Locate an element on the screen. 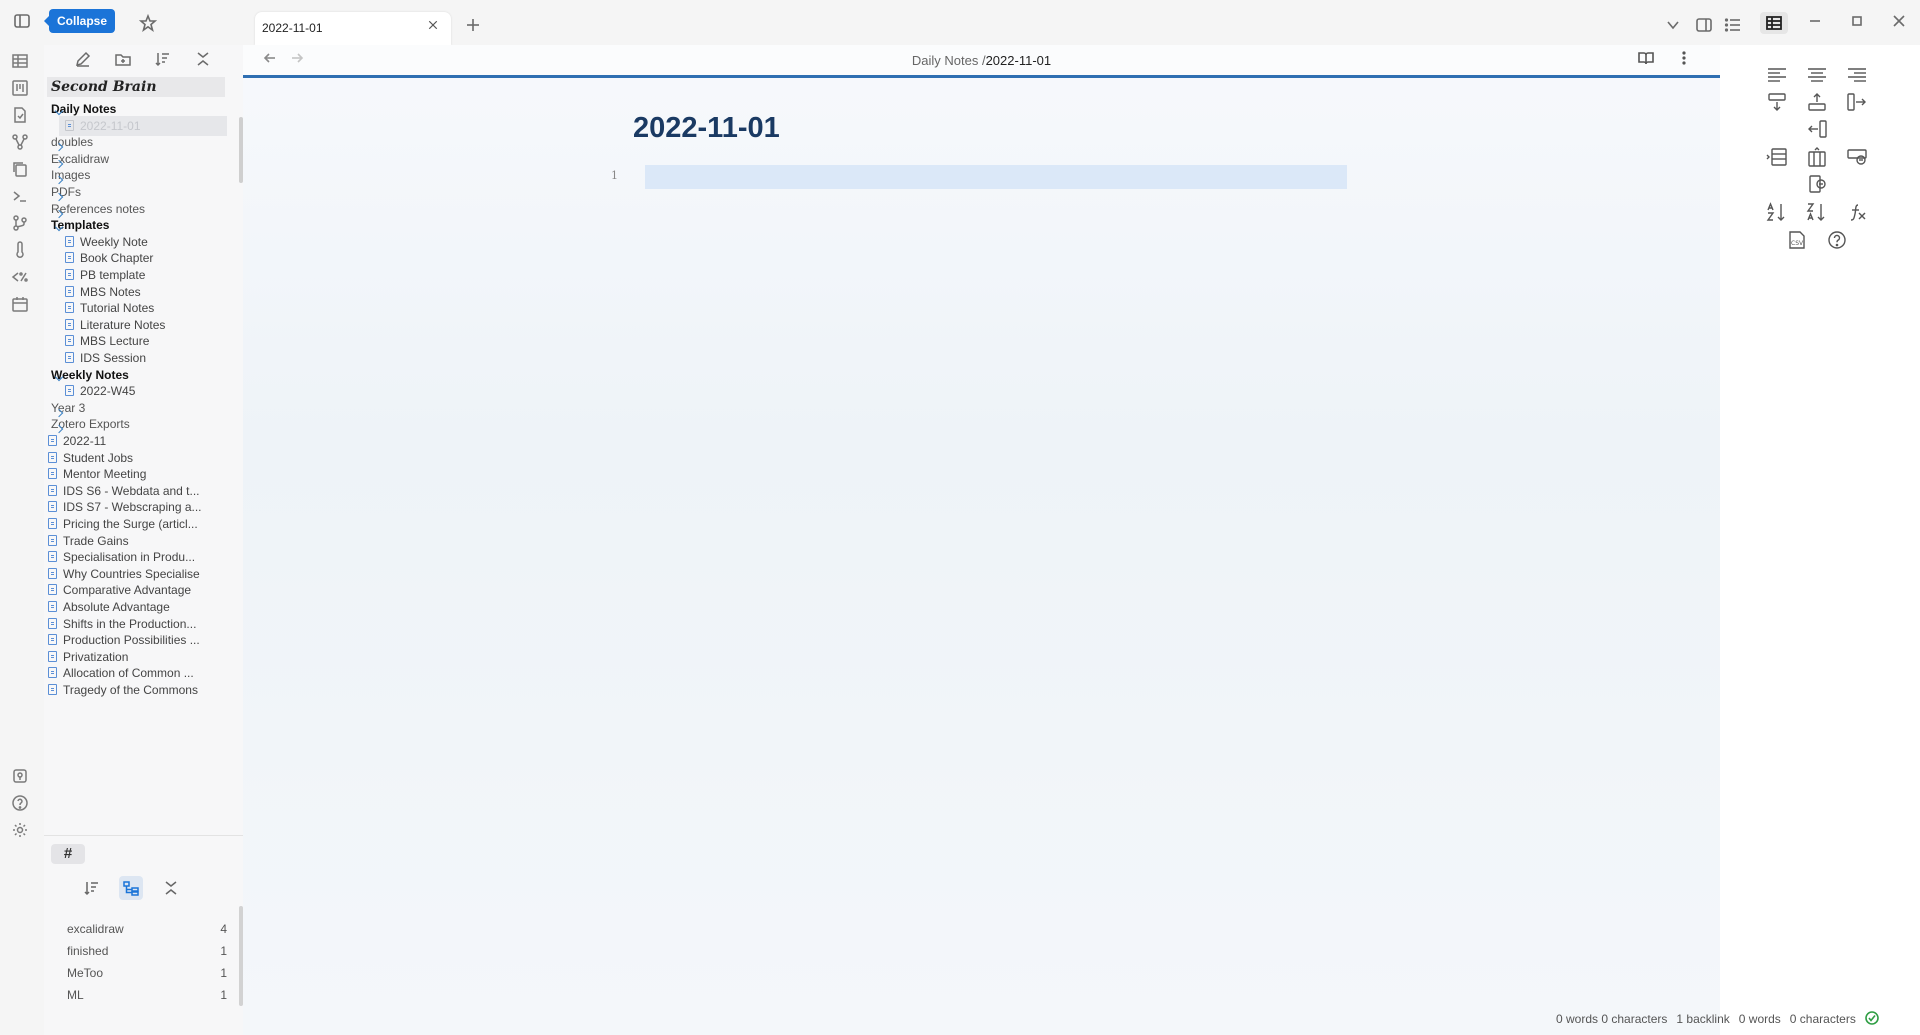  calendar-icon is located at coordinates (21, 305).